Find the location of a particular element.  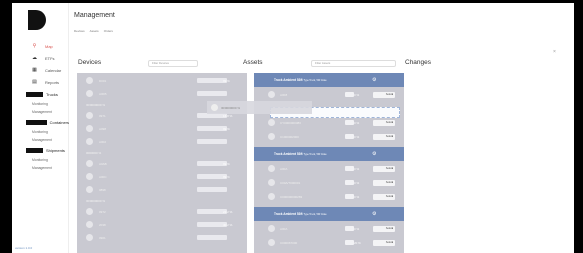

device-percent: 99 % is located at coordinates (226, 176).